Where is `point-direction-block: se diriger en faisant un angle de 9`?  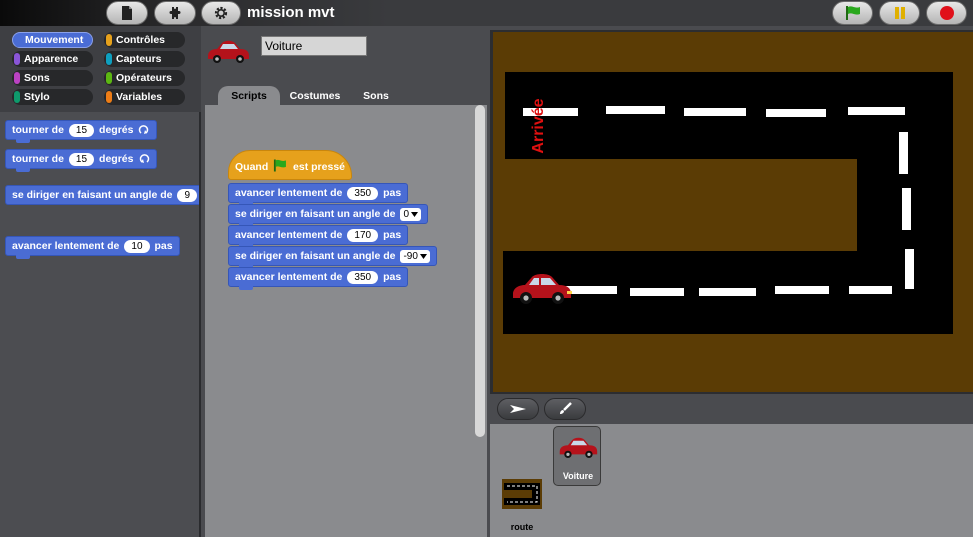 point-direction-block: se diriger en faisant un angle de 9 is located at coordinates (102, 195).